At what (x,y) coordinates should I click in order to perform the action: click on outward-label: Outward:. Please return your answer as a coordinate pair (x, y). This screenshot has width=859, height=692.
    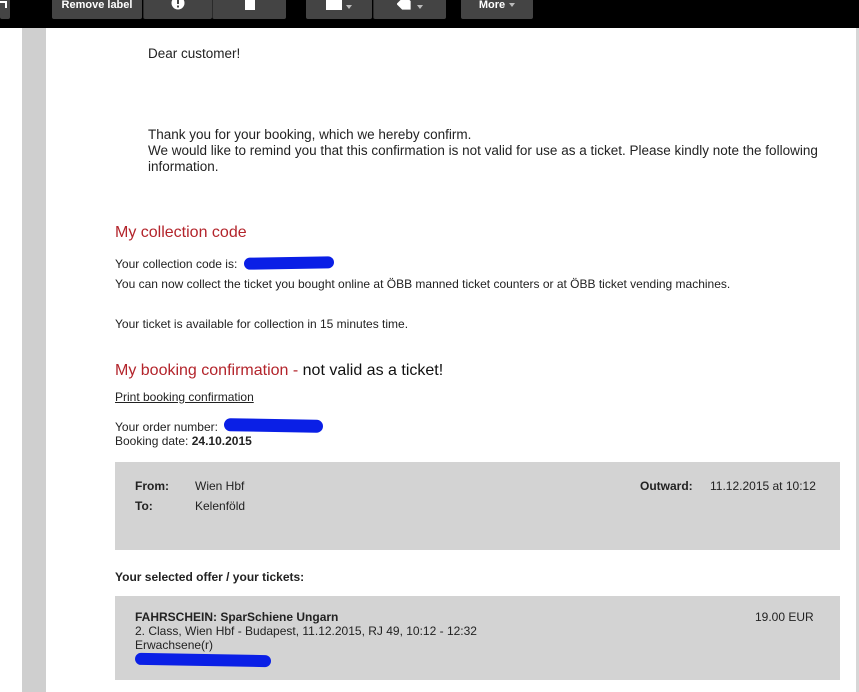
    Looking at the image, I should click on (666, 486).